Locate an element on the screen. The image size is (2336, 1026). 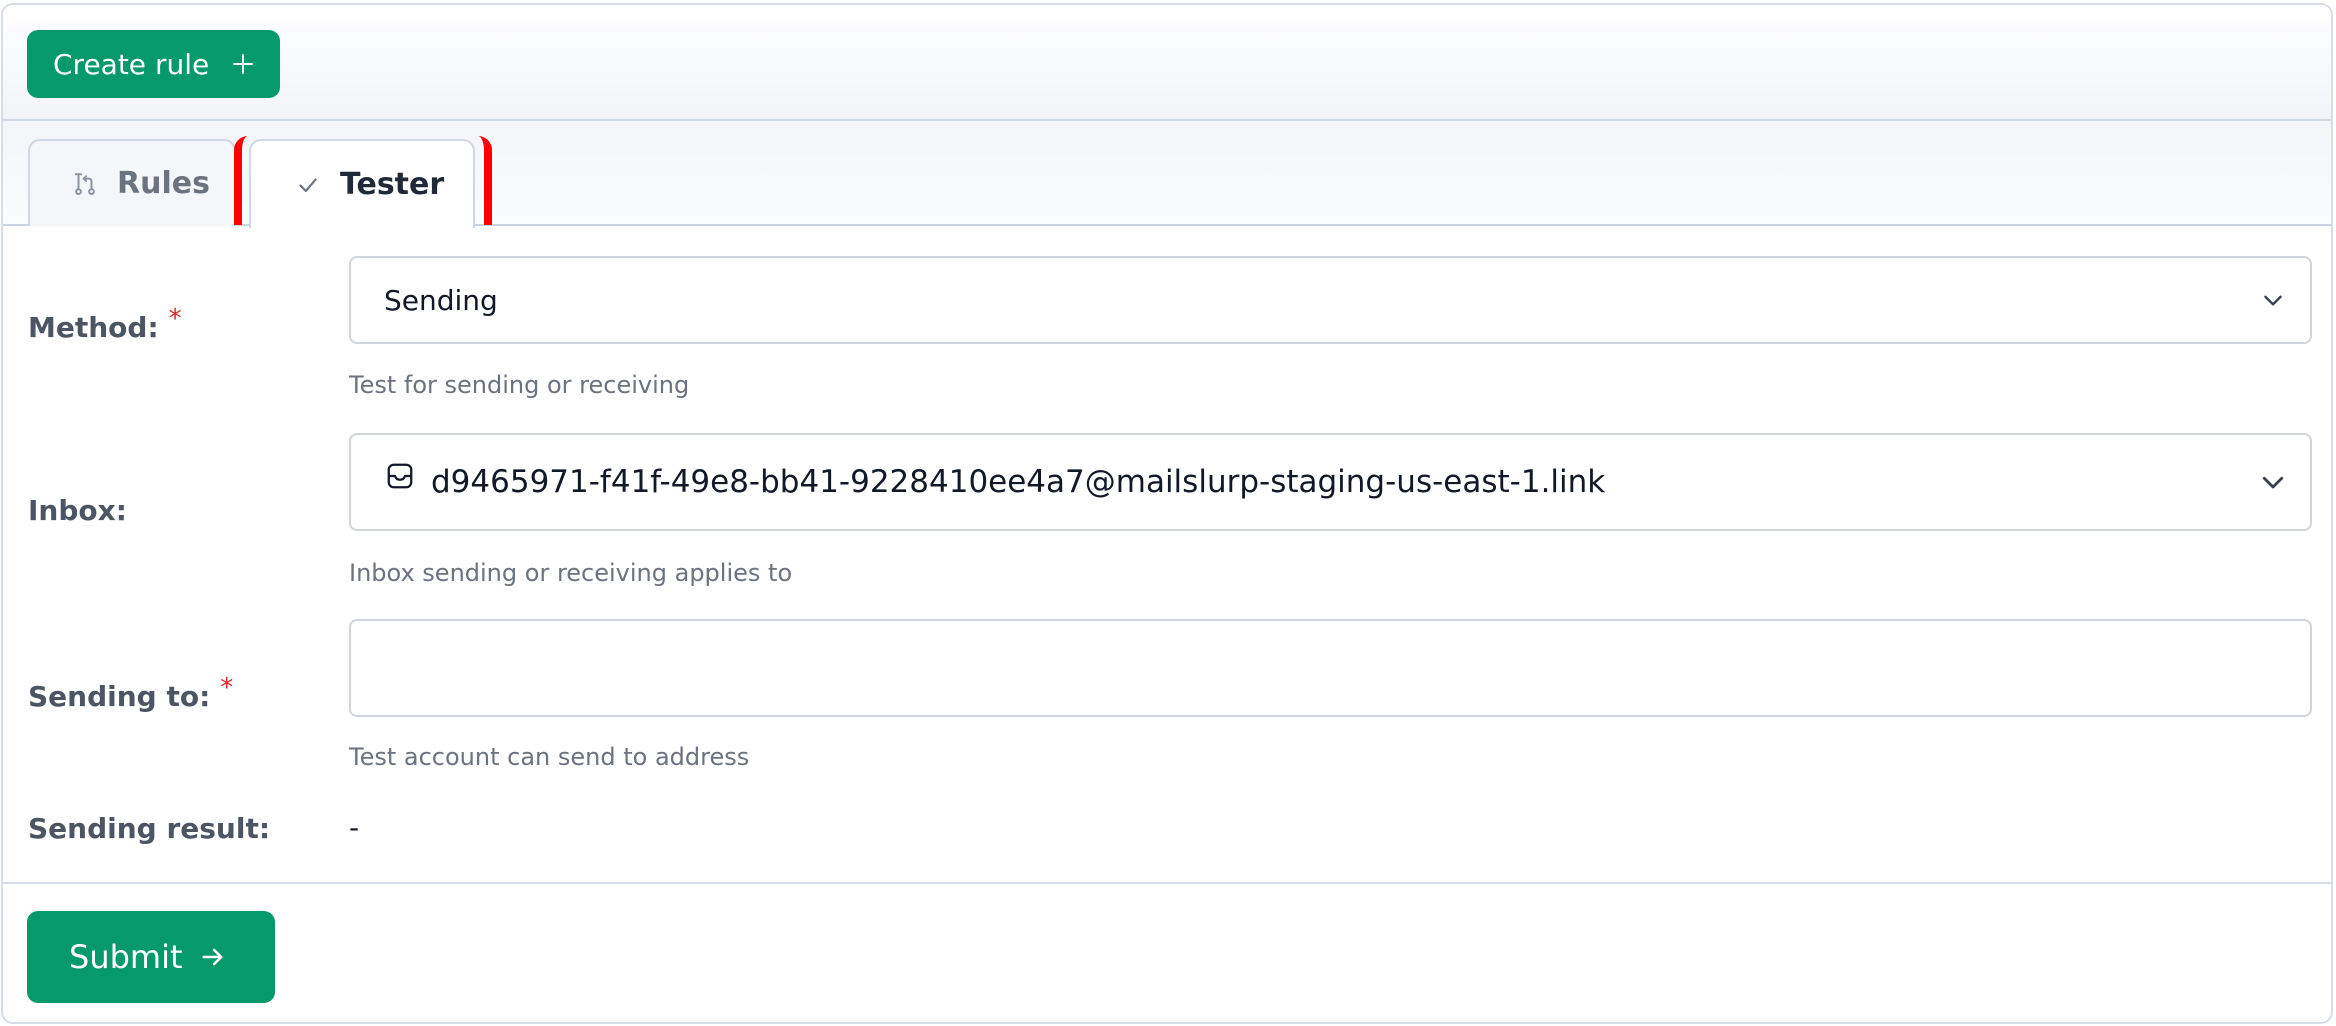
inbox-label: Inbox: is located at coordinates (77, 510).